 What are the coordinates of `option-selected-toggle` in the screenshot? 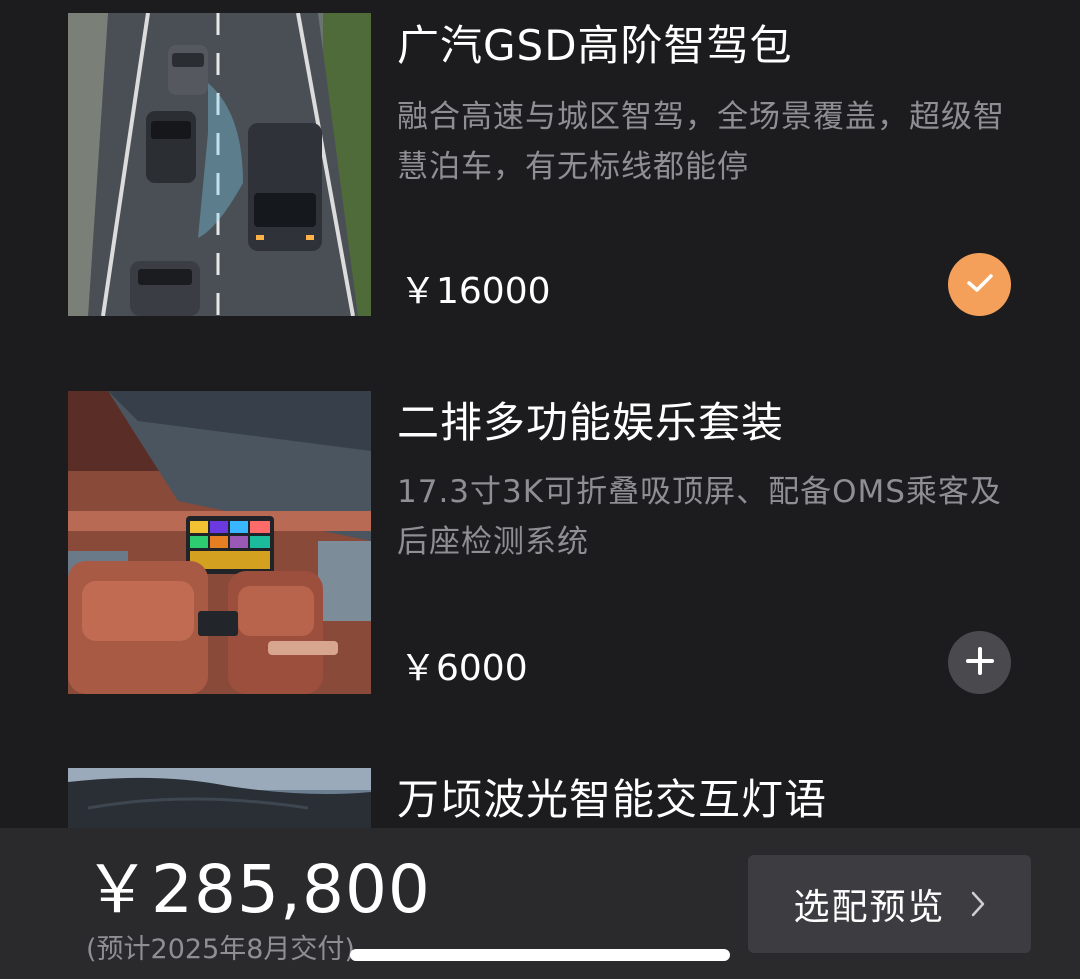 It's located at (979, 284).